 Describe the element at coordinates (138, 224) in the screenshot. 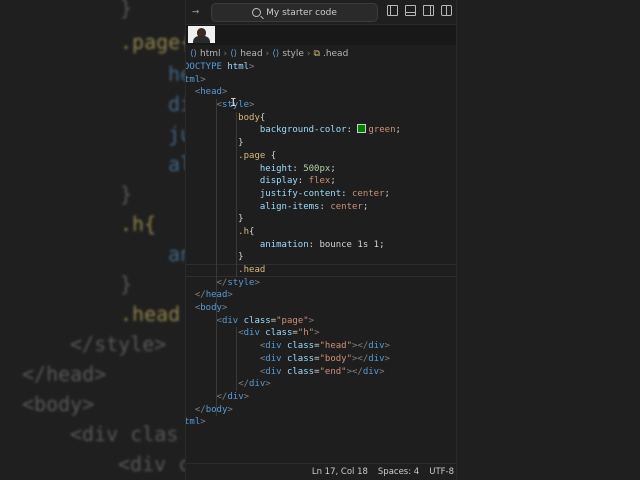

I see `bg-code-line: .h{` at that location.